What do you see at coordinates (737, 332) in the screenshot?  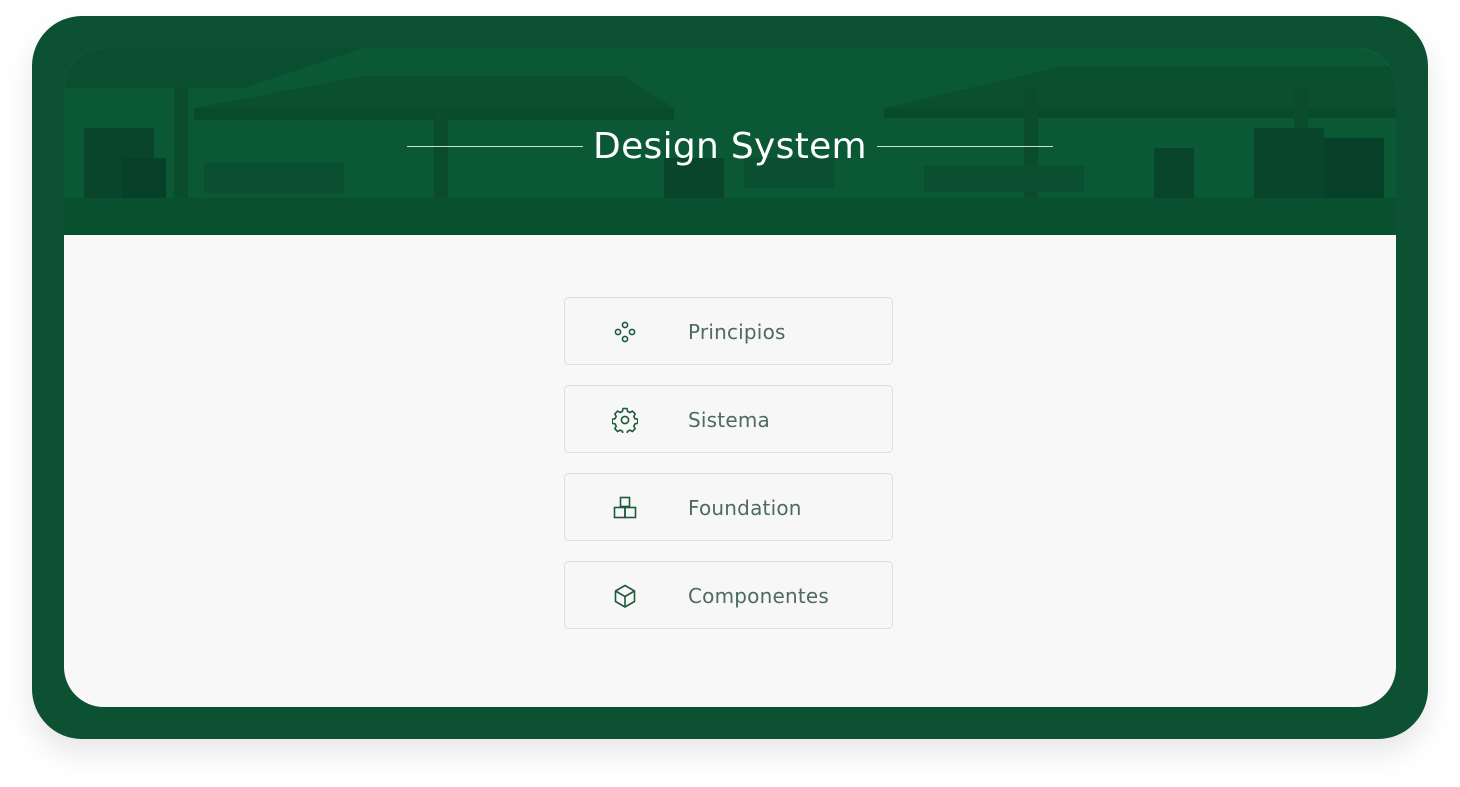 I see `menu-item-label: Principios` at bounding box center [737, 332].